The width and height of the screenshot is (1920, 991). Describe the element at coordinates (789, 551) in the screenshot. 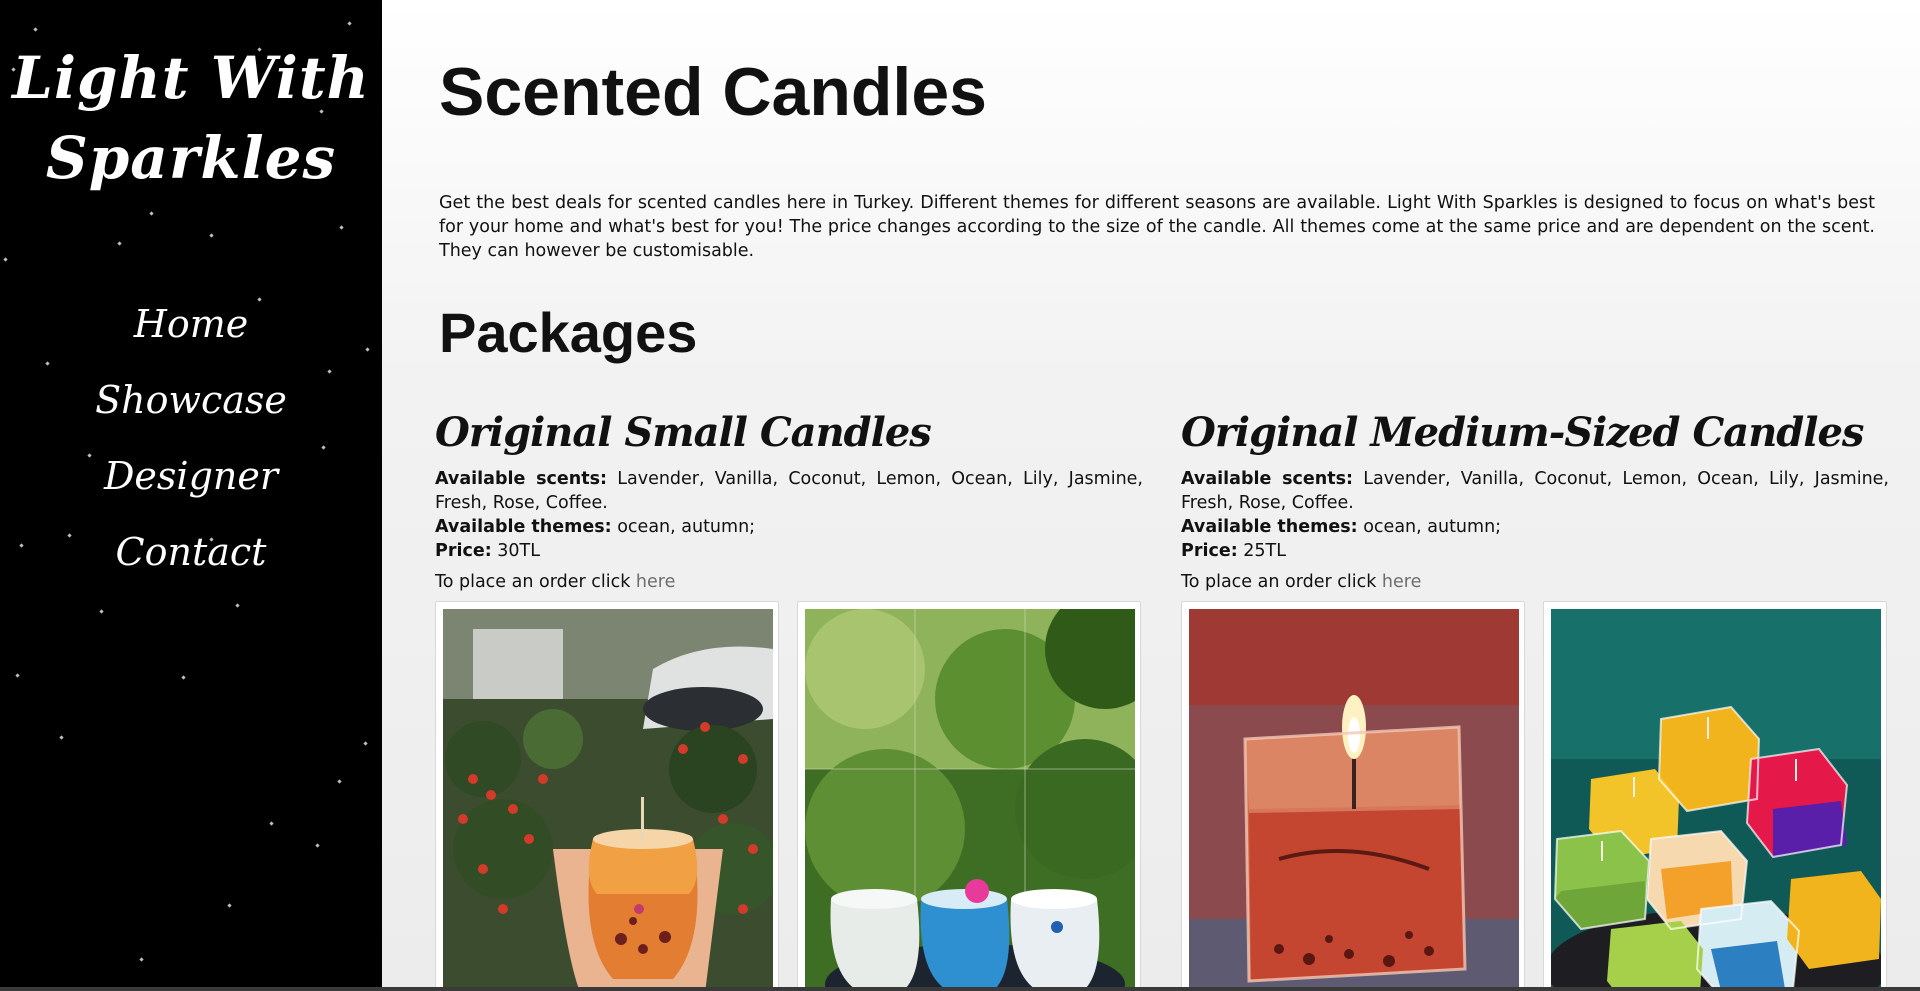

I see `package-price: Price: 30TL` at that location.